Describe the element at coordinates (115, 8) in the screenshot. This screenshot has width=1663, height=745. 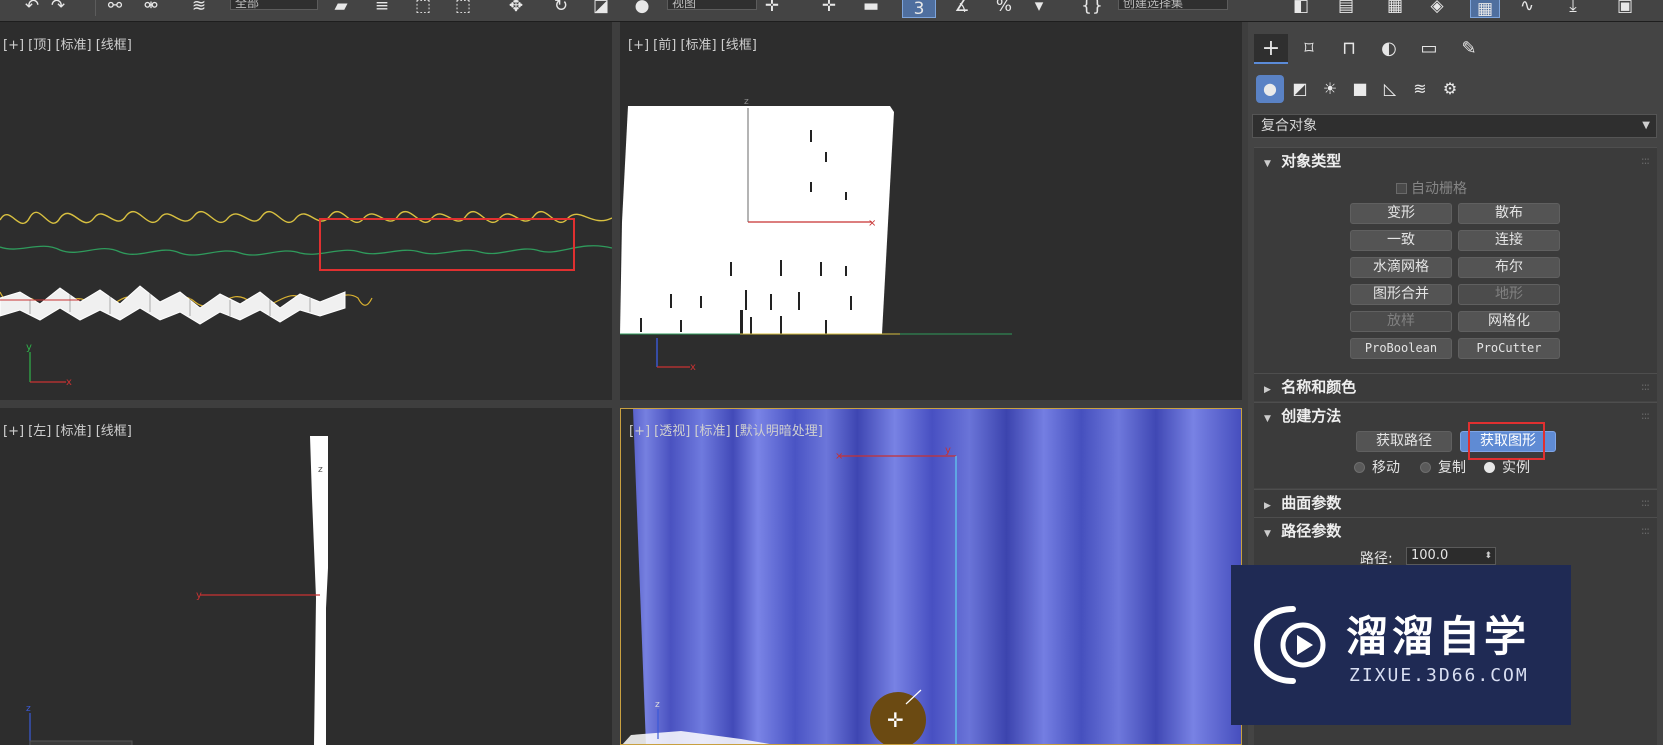
I see `link-icon: ⚯` at that location.